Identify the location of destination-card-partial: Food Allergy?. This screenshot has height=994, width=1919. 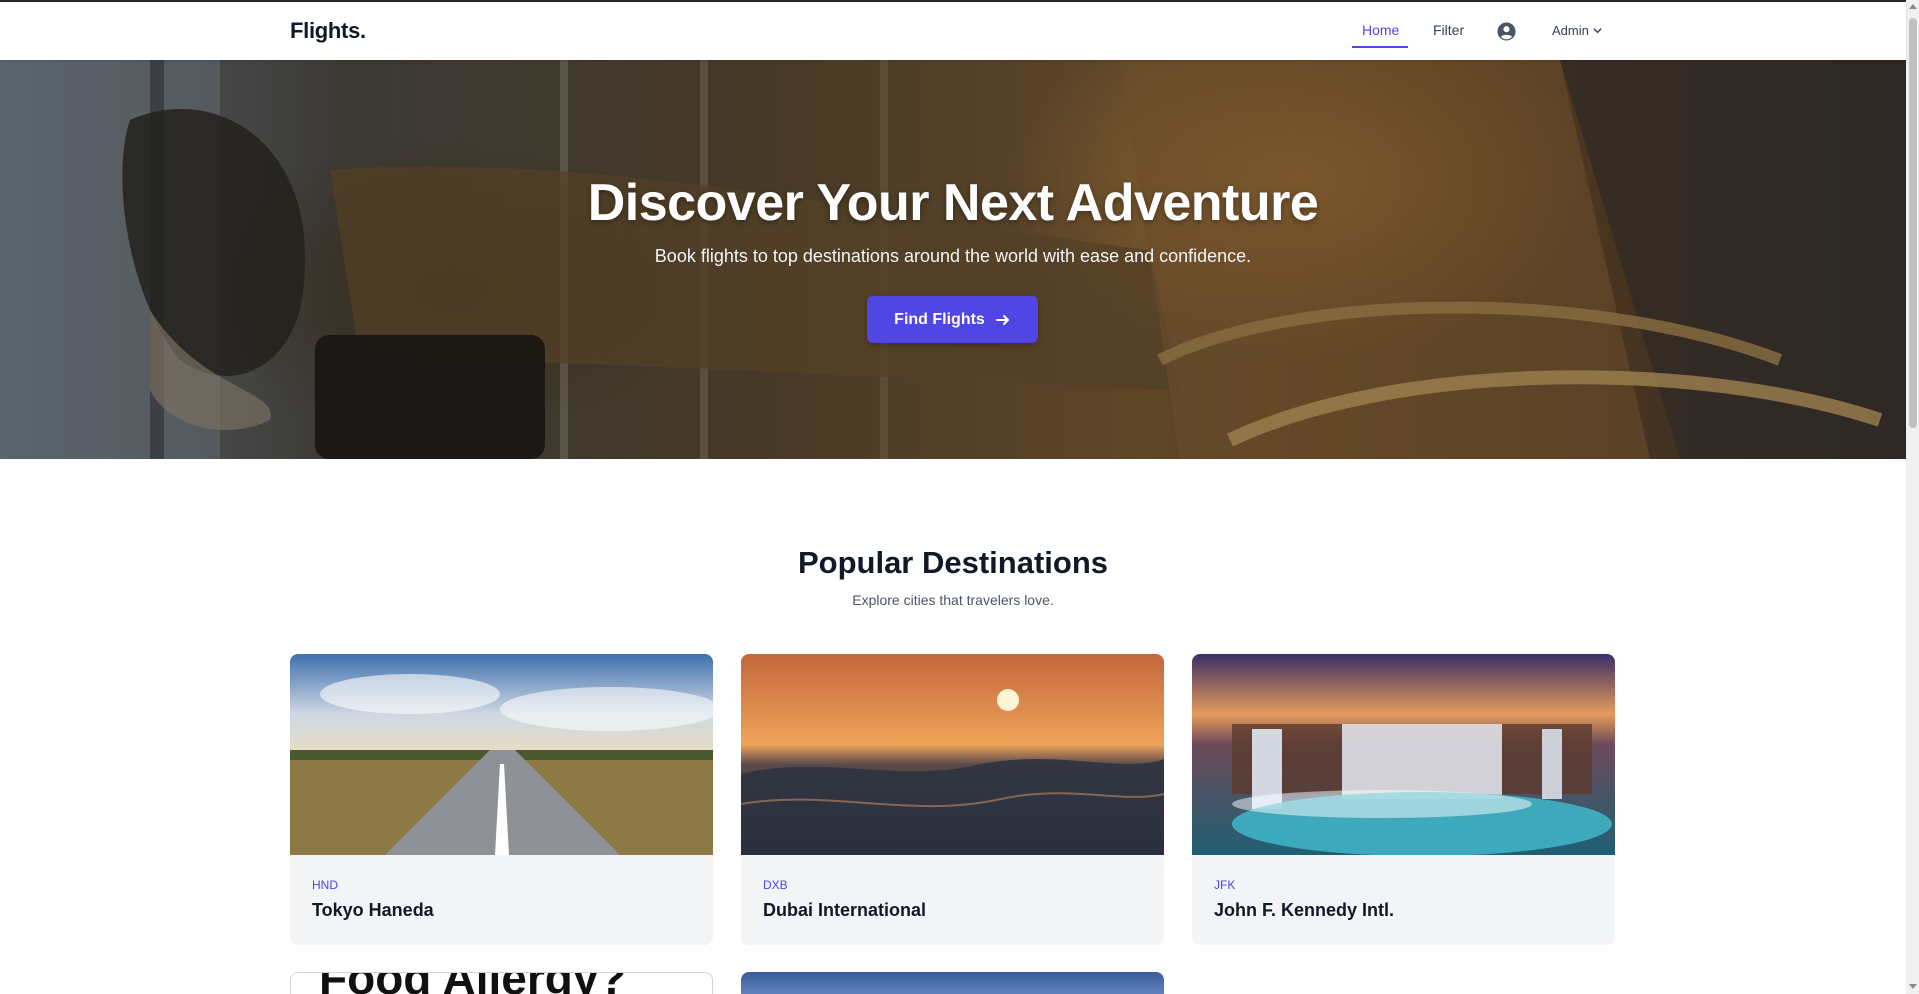
(501, 983).